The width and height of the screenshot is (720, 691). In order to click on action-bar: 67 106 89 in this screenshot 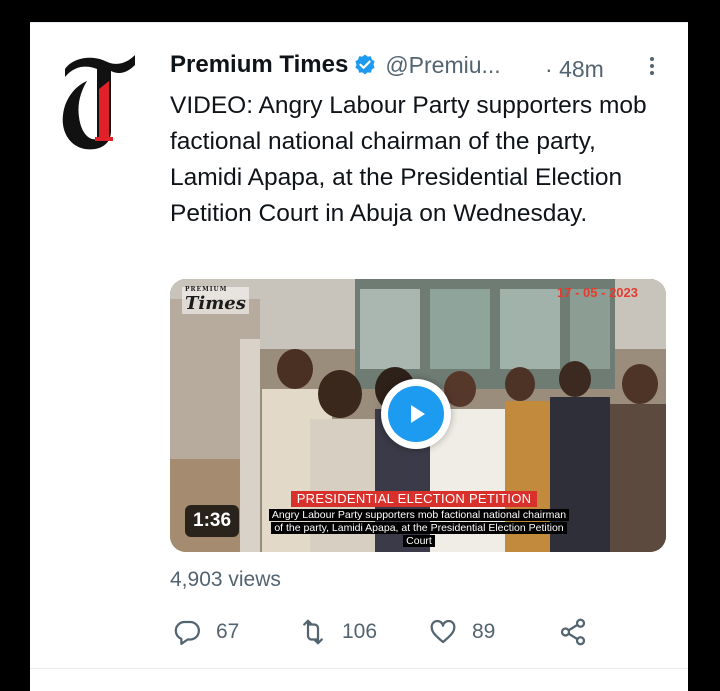, I will do `click(385, 634)`.